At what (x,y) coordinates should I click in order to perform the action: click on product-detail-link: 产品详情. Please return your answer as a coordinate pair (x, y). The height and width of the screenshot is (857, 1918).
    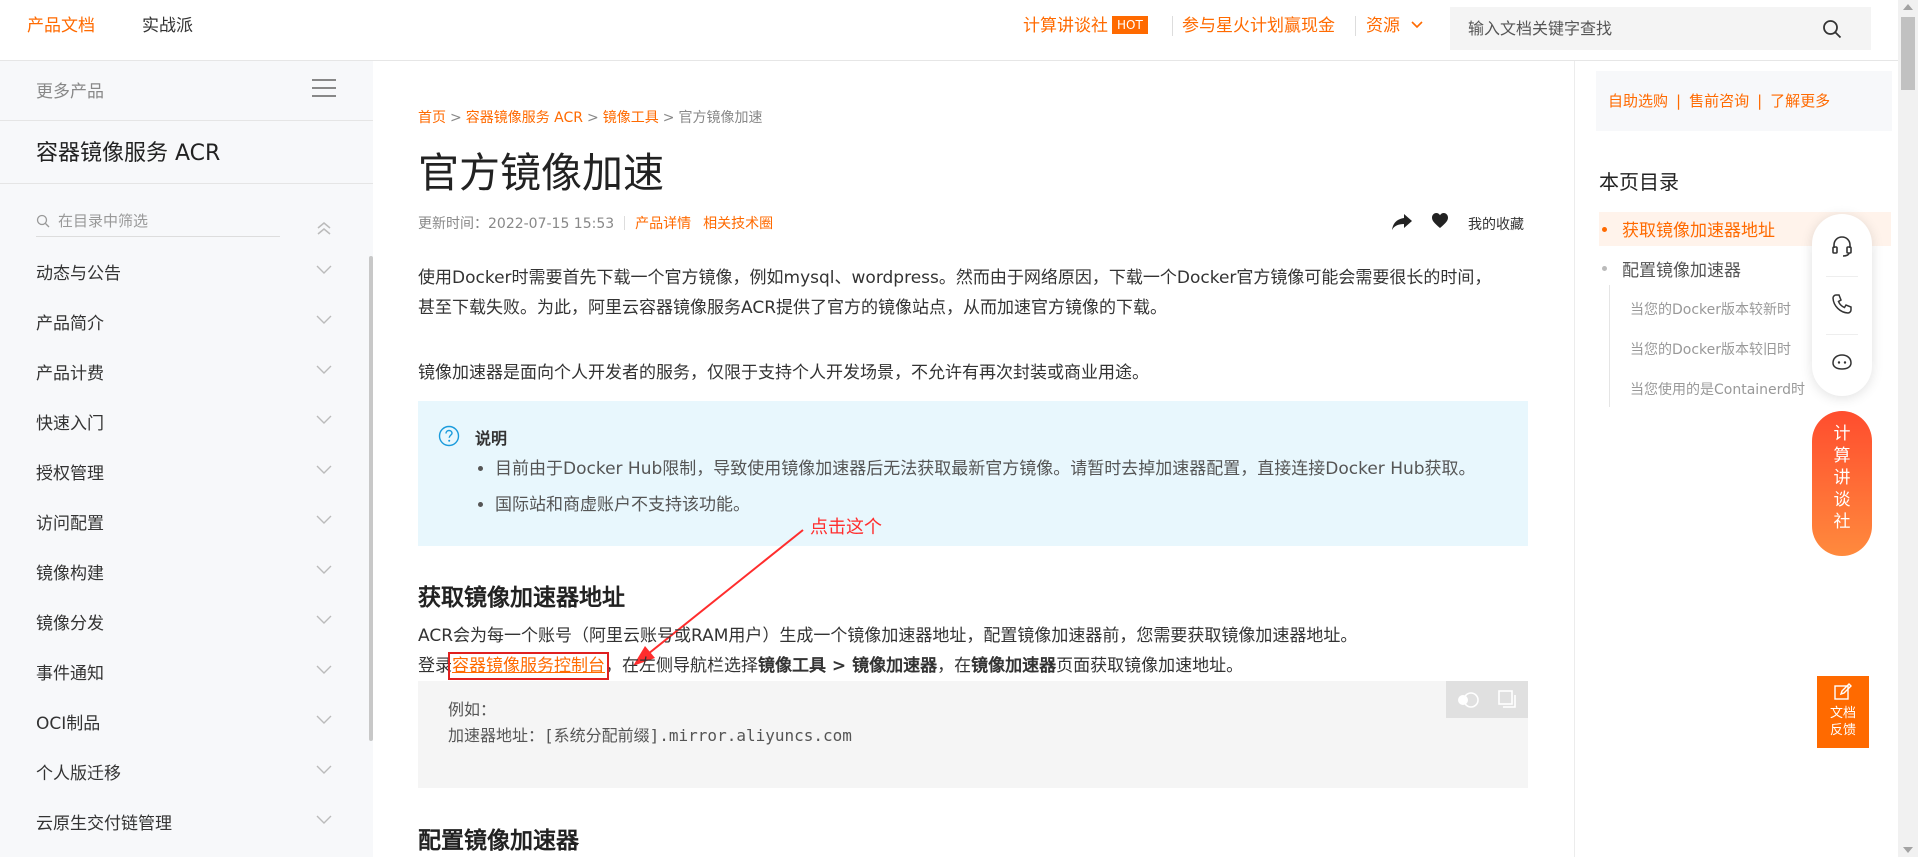
    Looking at the image, I should click on (663, 224).